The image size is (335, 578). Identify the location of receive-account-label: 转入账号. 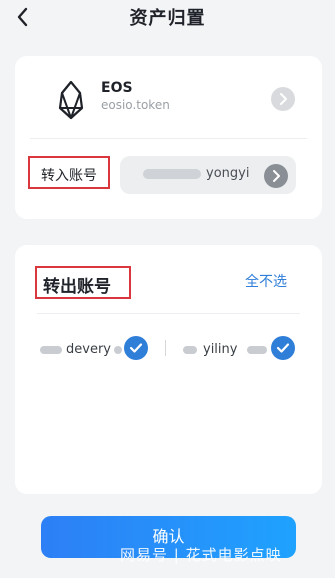
(69, 176).